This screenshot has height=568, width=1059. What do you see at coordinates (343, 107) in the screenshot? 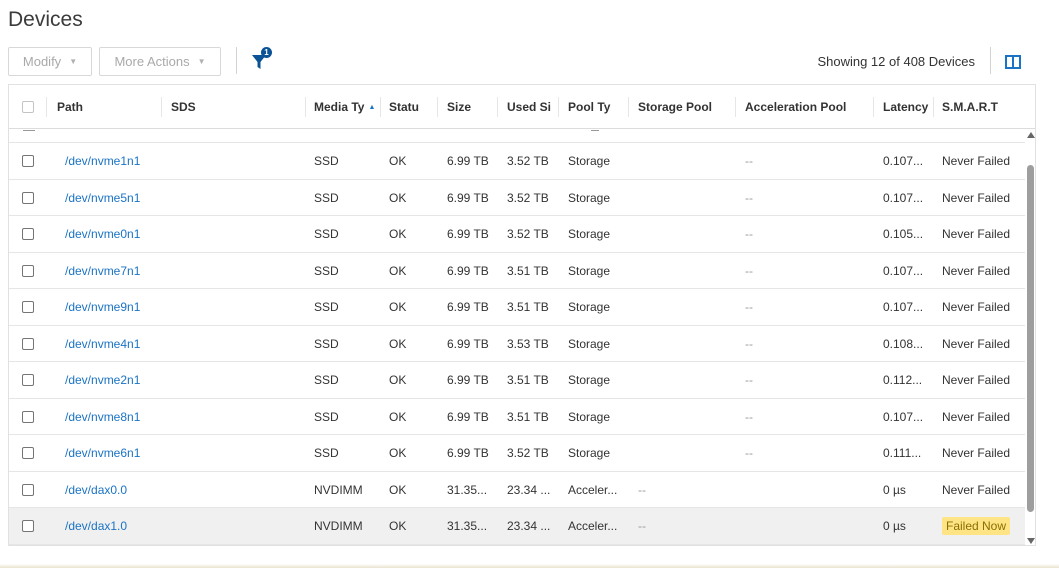
I see `column-header-media-type: Media Ty ▲` at bounding box center [343, 107].